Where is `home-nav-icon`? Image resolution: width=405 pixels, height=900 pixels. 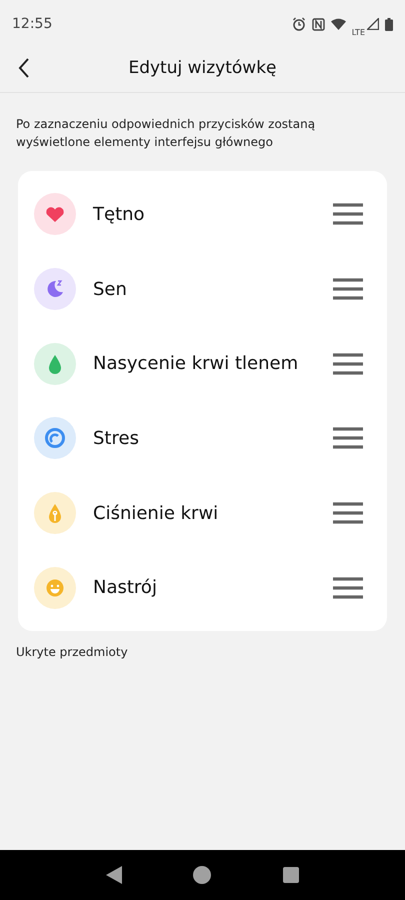 home-nav-icon is located at coordinates (202, 875).